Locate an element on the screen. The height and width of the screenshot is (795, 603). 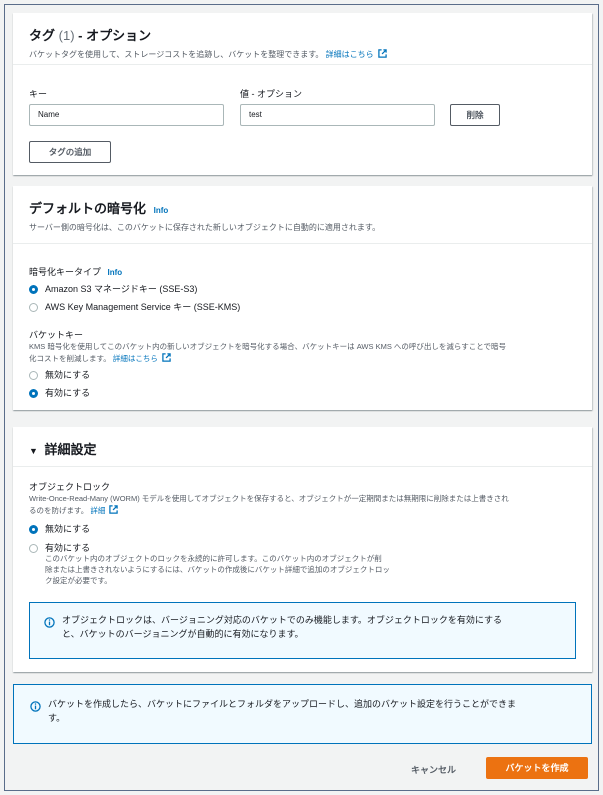
object-lock-learn-more-link: 詳細 is located at coordinates (97, 510).